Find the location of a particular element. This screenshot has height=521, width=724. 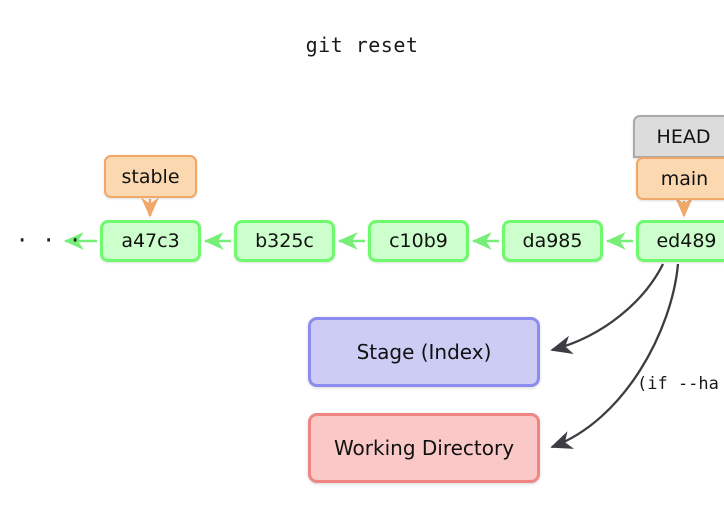

commit-label: c10b9 is located at coordinates (418, 241).